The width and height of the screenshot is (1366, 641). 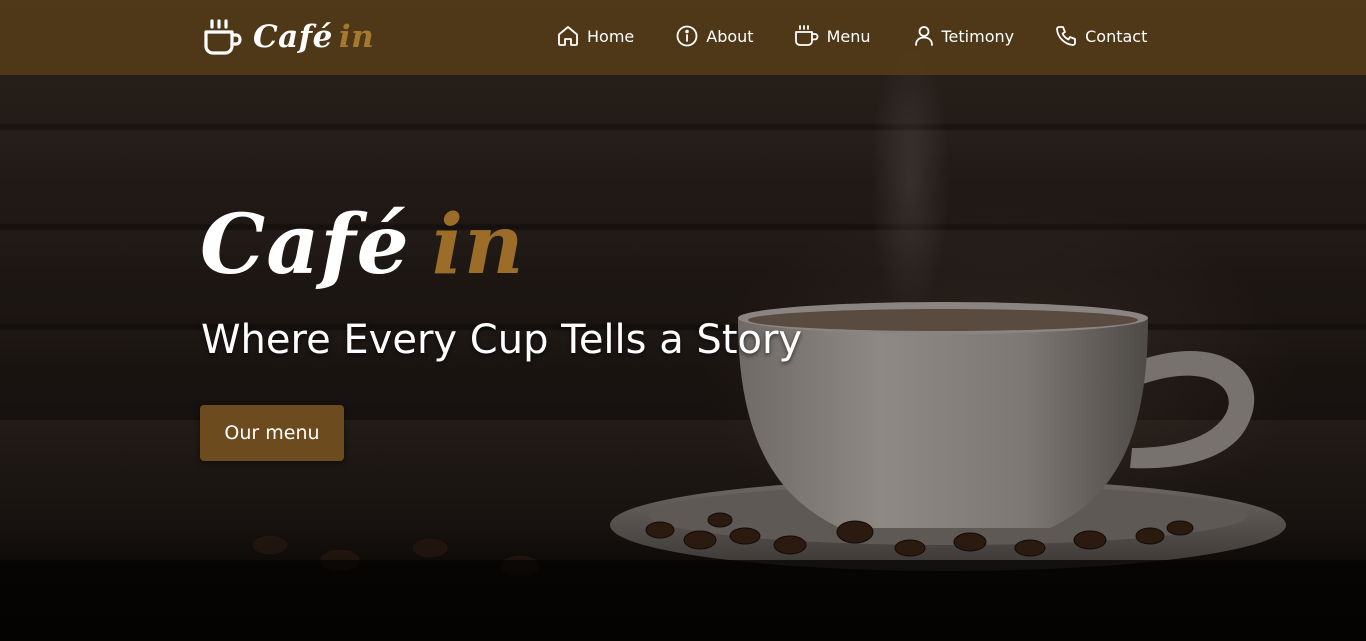 I want to click on nav-item-home: Home, so click(x=595, y=36).